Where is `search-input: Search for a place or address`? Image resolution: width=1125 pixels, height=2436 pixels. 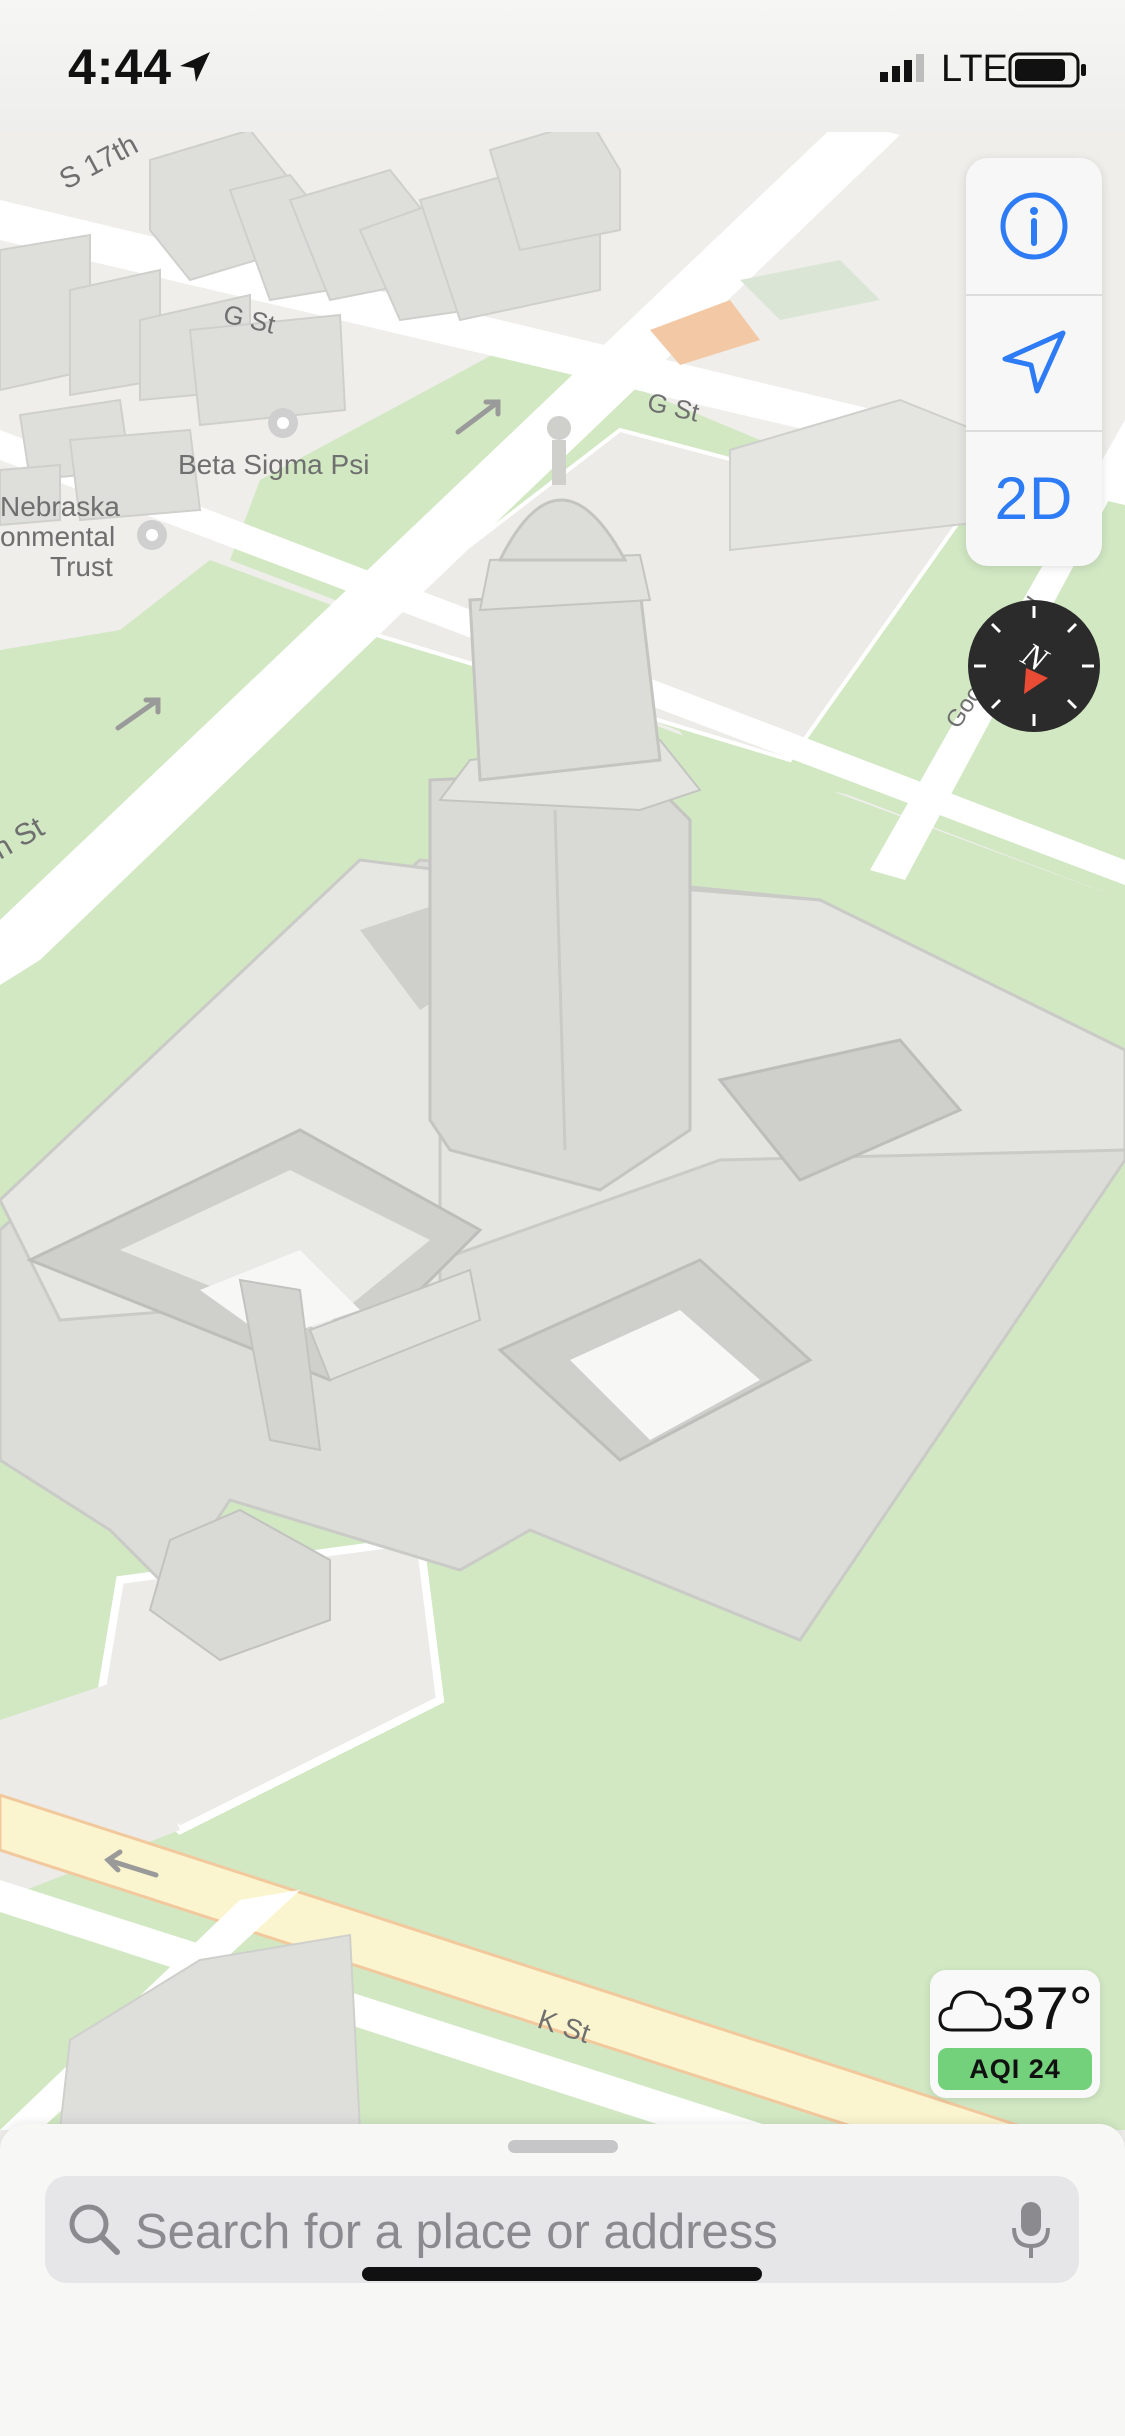
search-input: Search for a place or address is located at coordinates (456, 2232).